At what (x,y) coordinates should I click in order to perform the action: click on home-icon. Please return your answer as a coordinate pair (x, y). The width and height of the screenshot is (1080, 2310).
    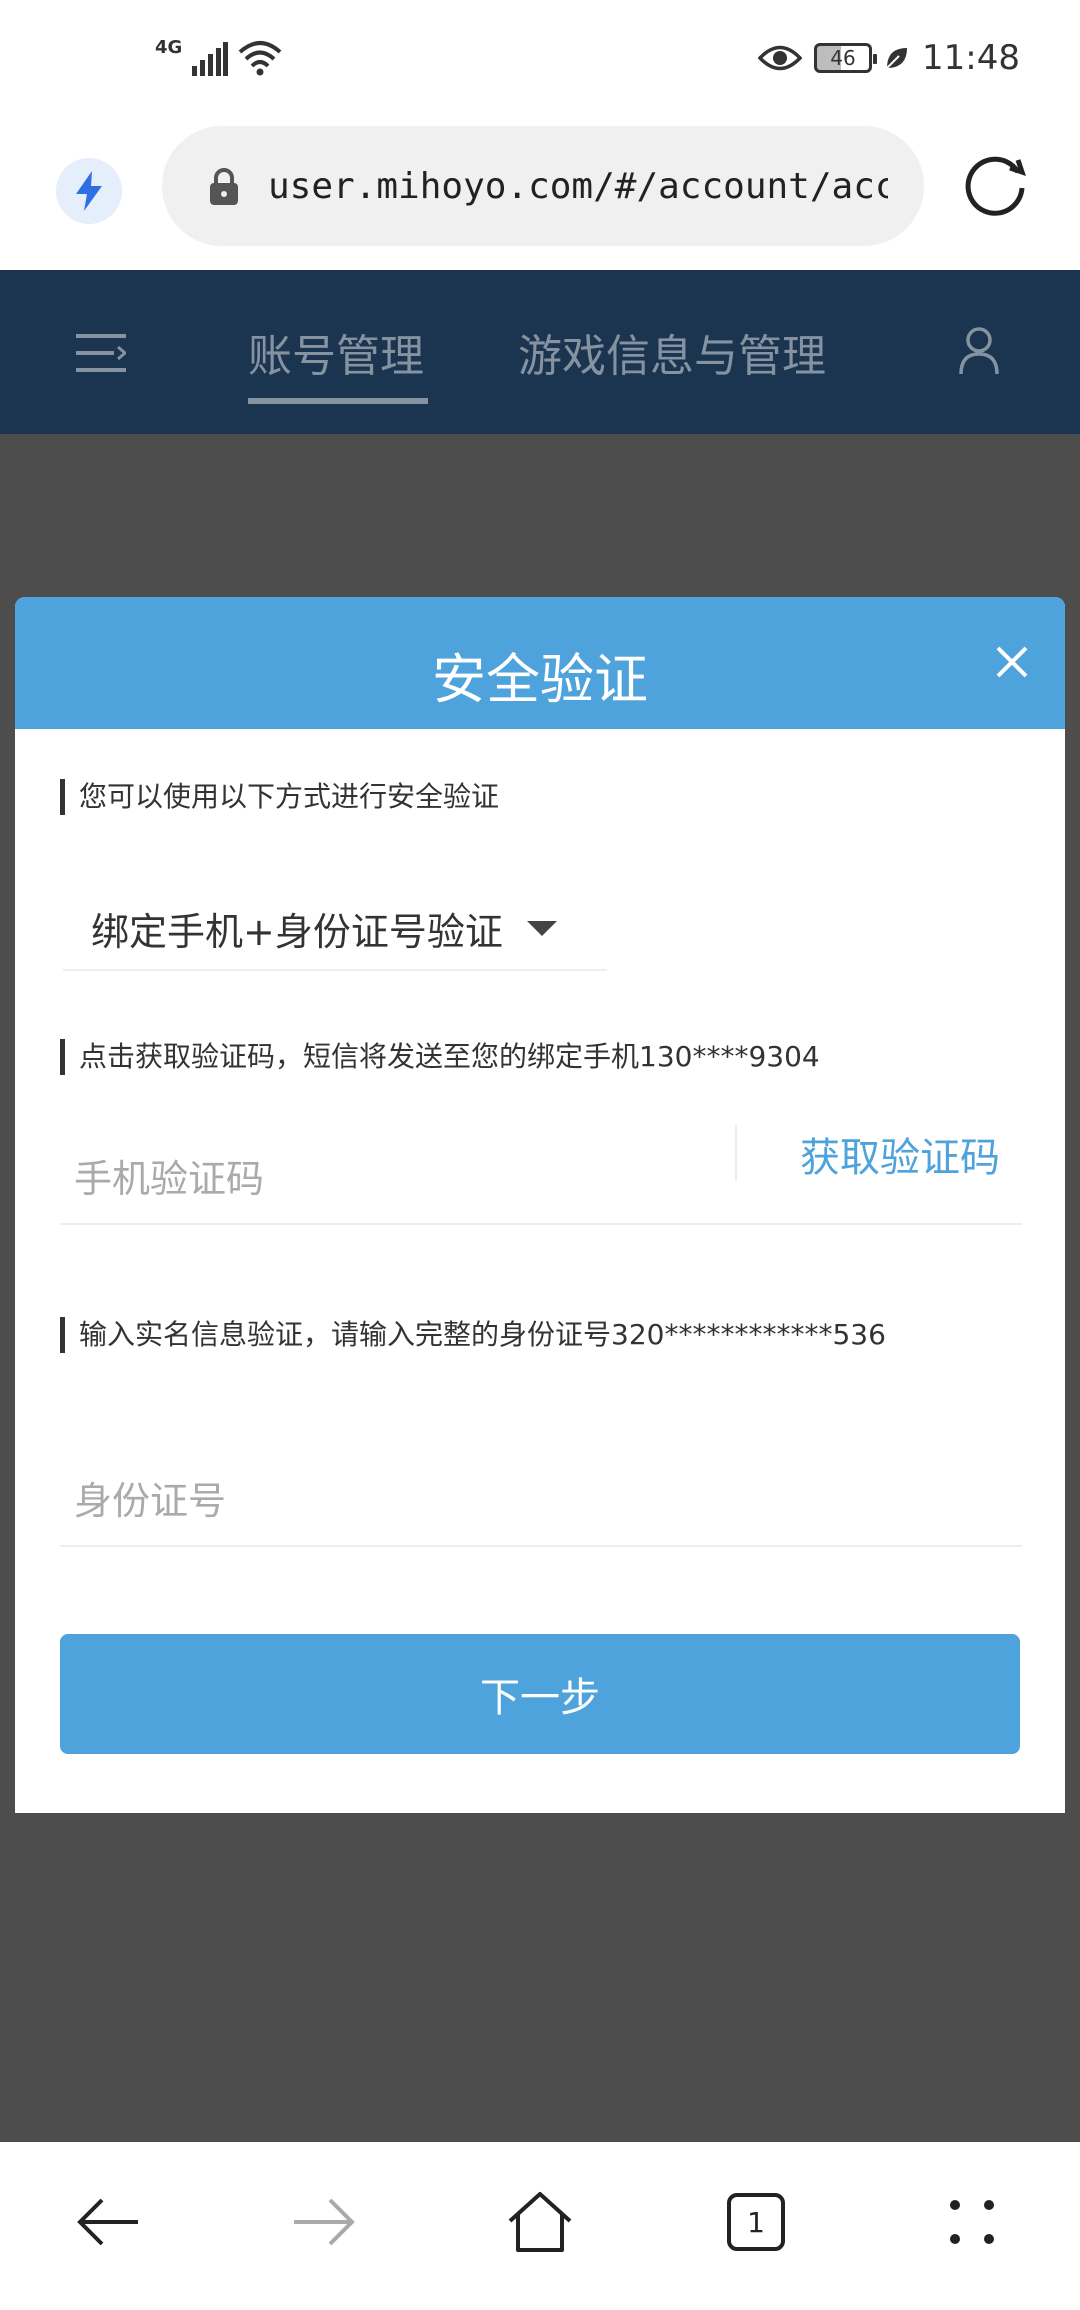
    Looking at the image, I should click on (540, 2222).